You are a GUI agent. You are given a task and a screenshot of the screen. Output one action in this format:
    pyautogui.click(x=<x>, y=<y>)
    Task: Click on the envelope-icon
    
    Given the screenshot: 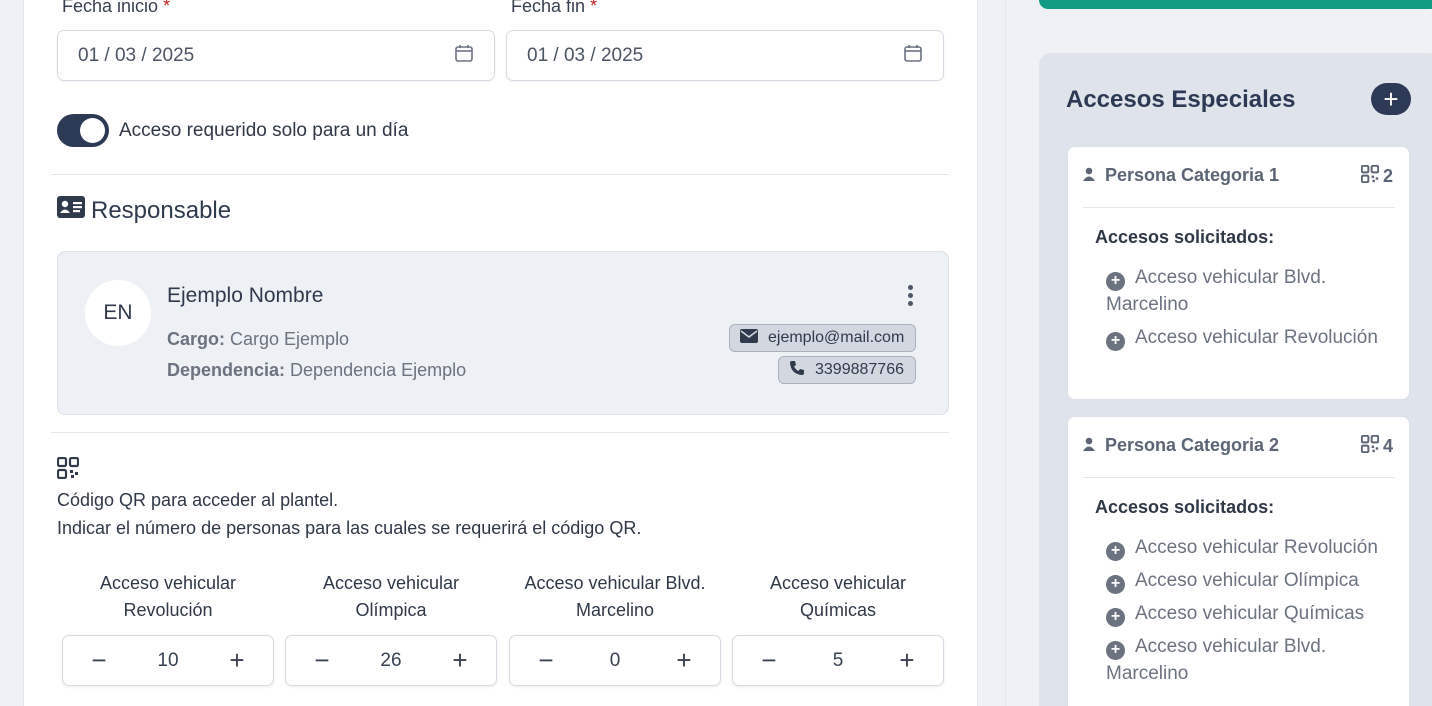 What is the action you would take?
    pyautogui.click(x=749, y=338)
    